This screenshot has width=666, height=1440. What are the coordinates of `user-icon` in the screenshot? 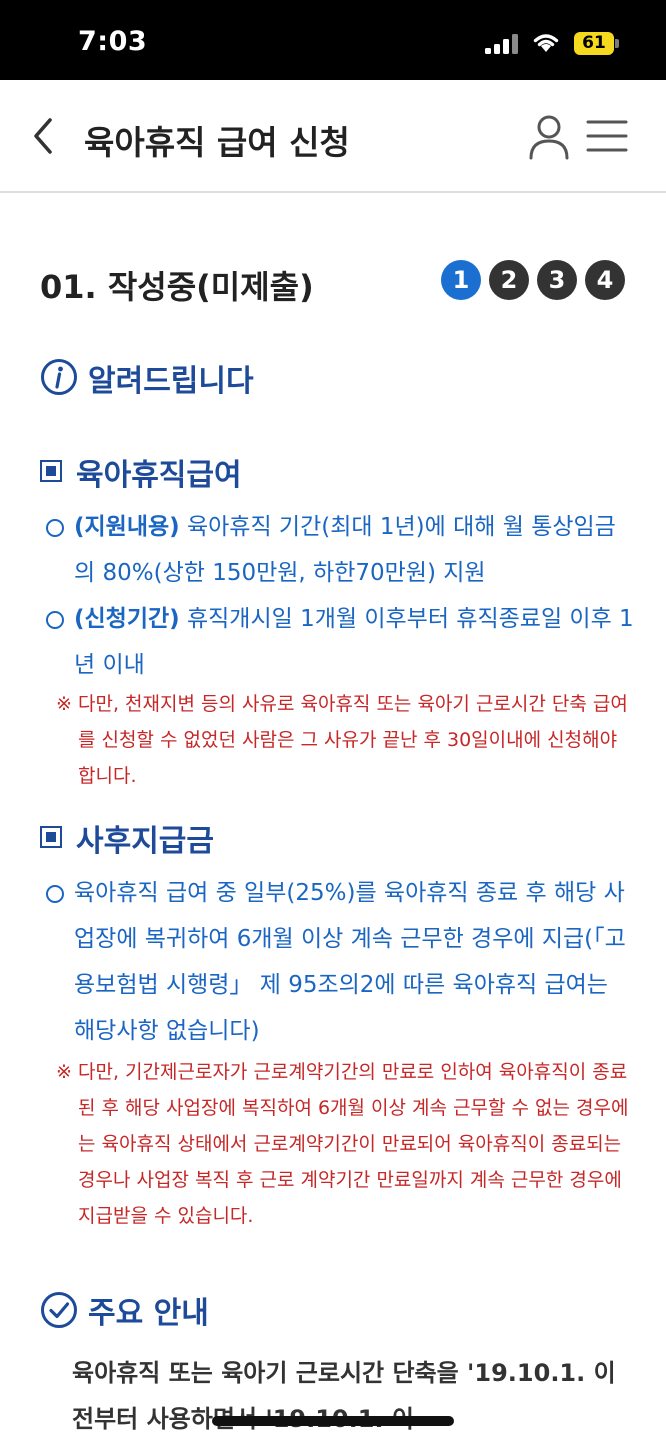 It's located at (549, 137).